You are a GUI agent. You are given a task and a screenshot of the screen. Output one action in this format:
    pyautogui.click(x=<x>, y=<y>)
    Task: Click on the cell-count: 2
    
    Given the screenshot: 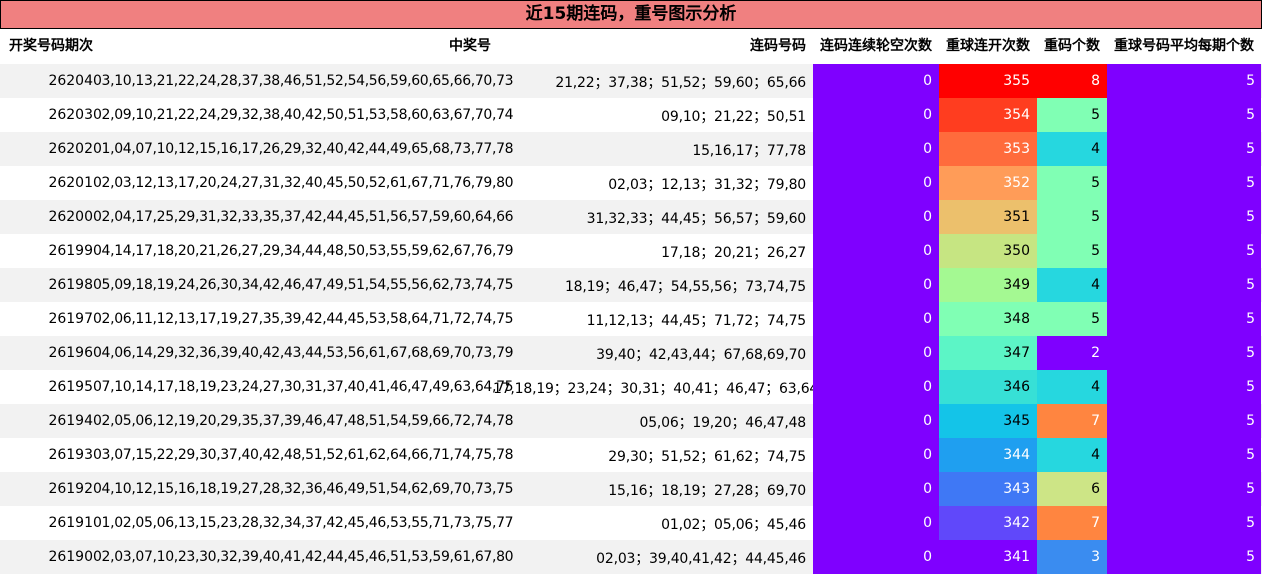 What is the action you would take?
    pyautogui.click(x=1072, y=353)
    